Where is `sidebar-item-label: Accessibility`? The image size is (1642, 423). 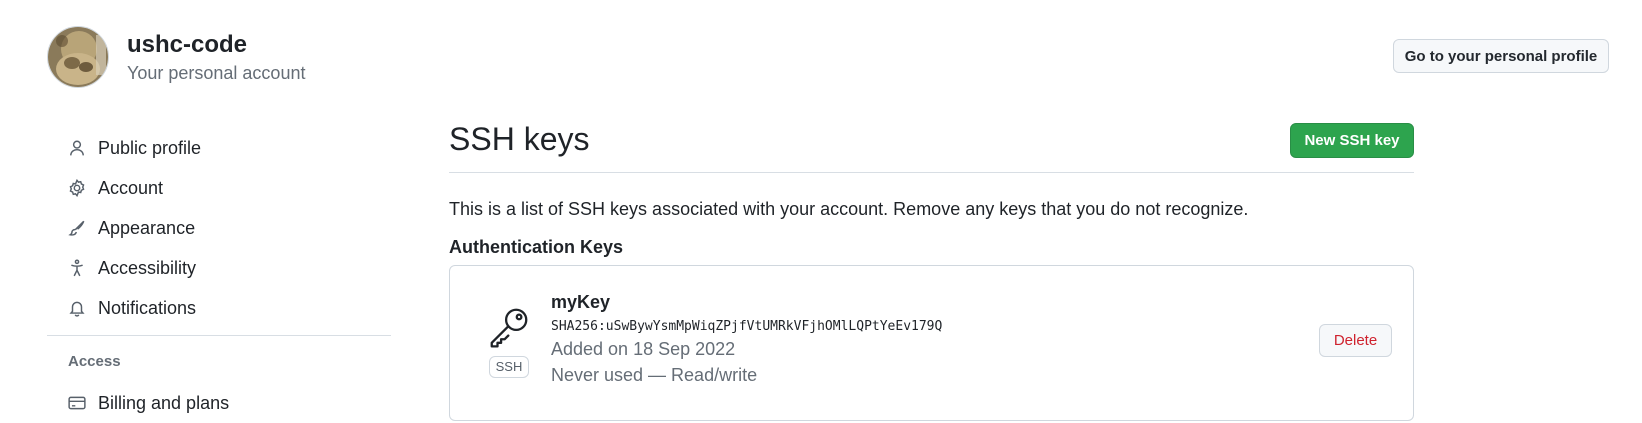
sidebar-item-label: Accessibility is located at coordinates (147, 267).